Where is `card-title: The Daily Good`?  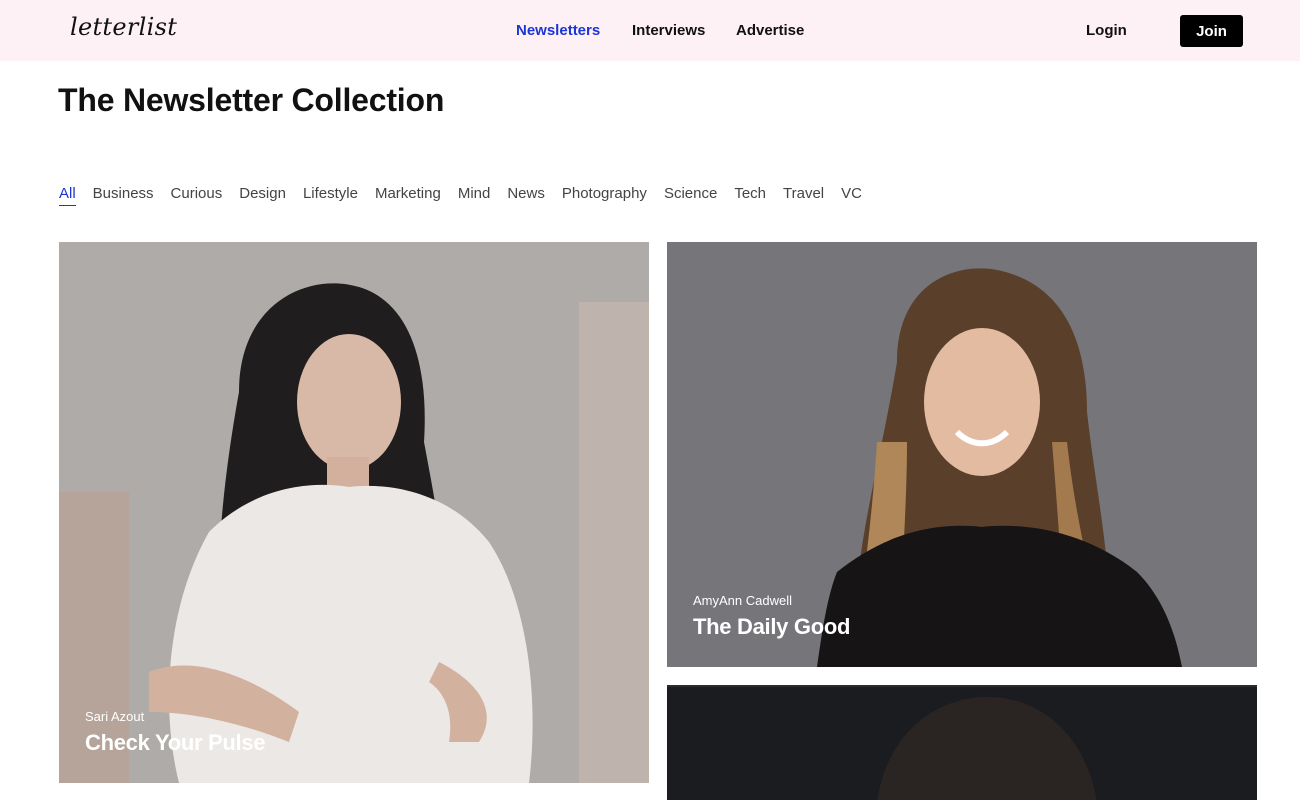
card-title: The Daily Good is located at coordinates (771, 627).